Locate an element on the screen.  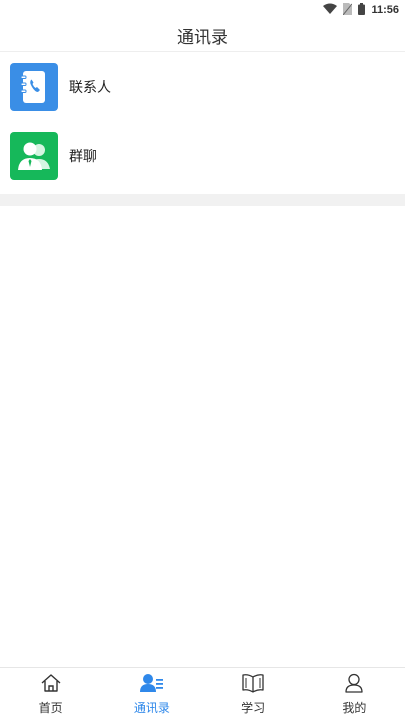
section-divider is located at coordinates (202, 200).